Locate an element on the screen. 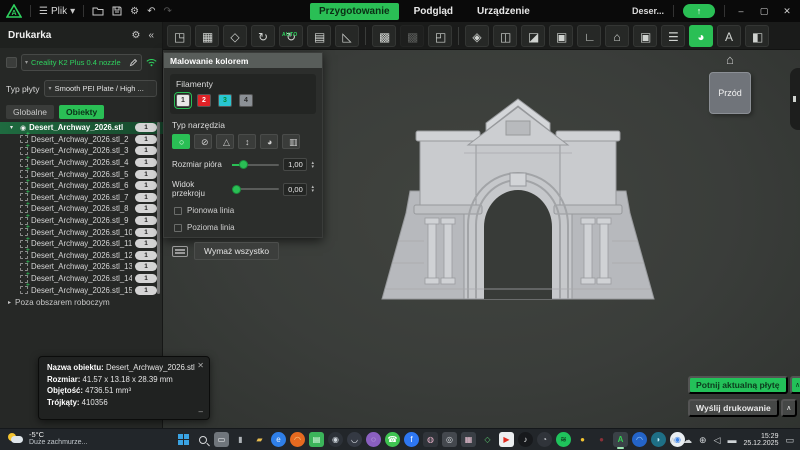 This screenshot has height=450, width=800. object-row: Desert_Archway_2026.stl_9 1 is located at coordinates (81, 220).